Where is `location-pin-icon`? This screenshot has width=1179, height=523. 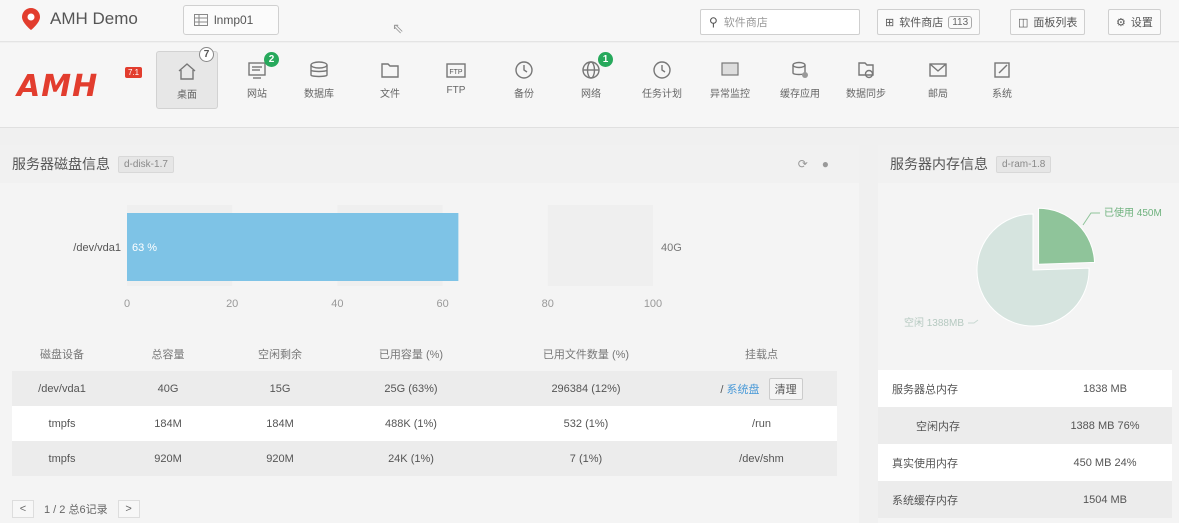
location-pin-icon is located at coordinates (31, 19).